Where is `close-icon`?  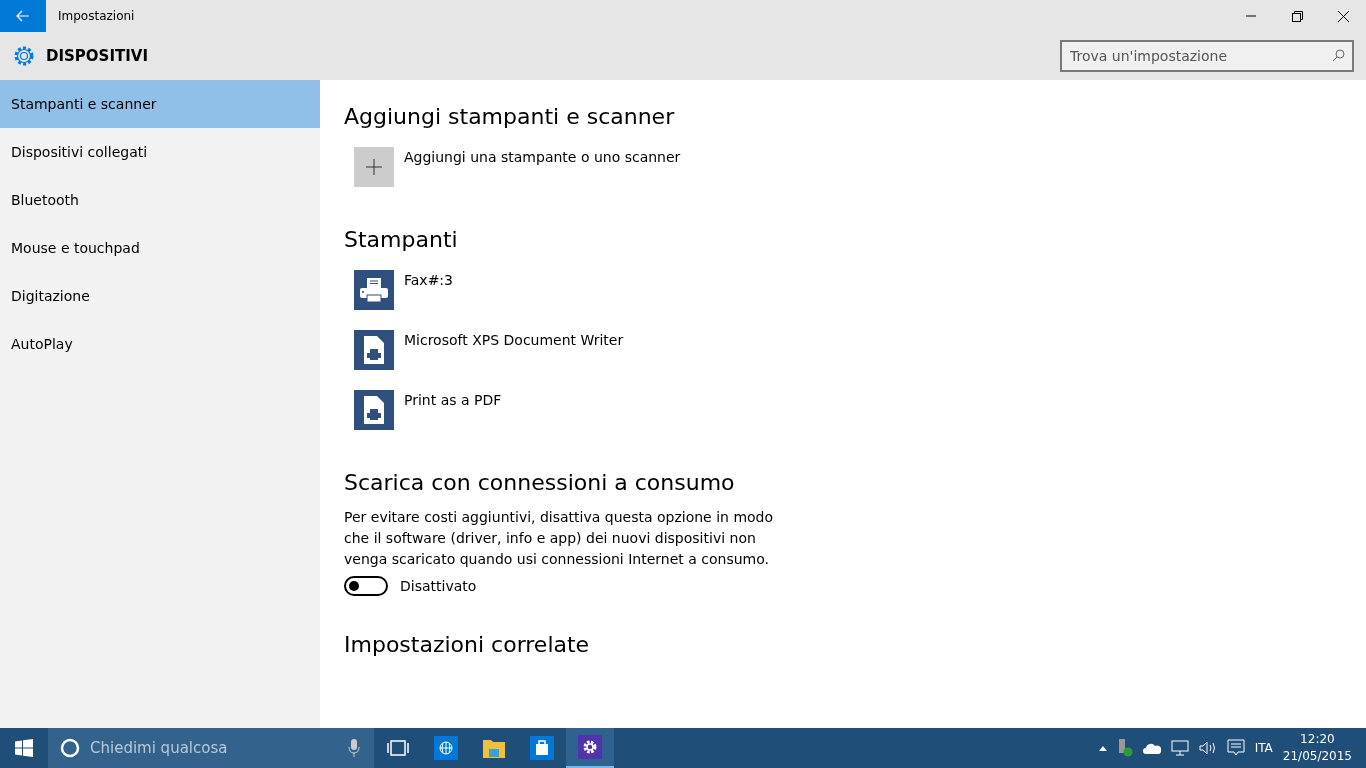
close-icon is located at coordinates (1343, 16).